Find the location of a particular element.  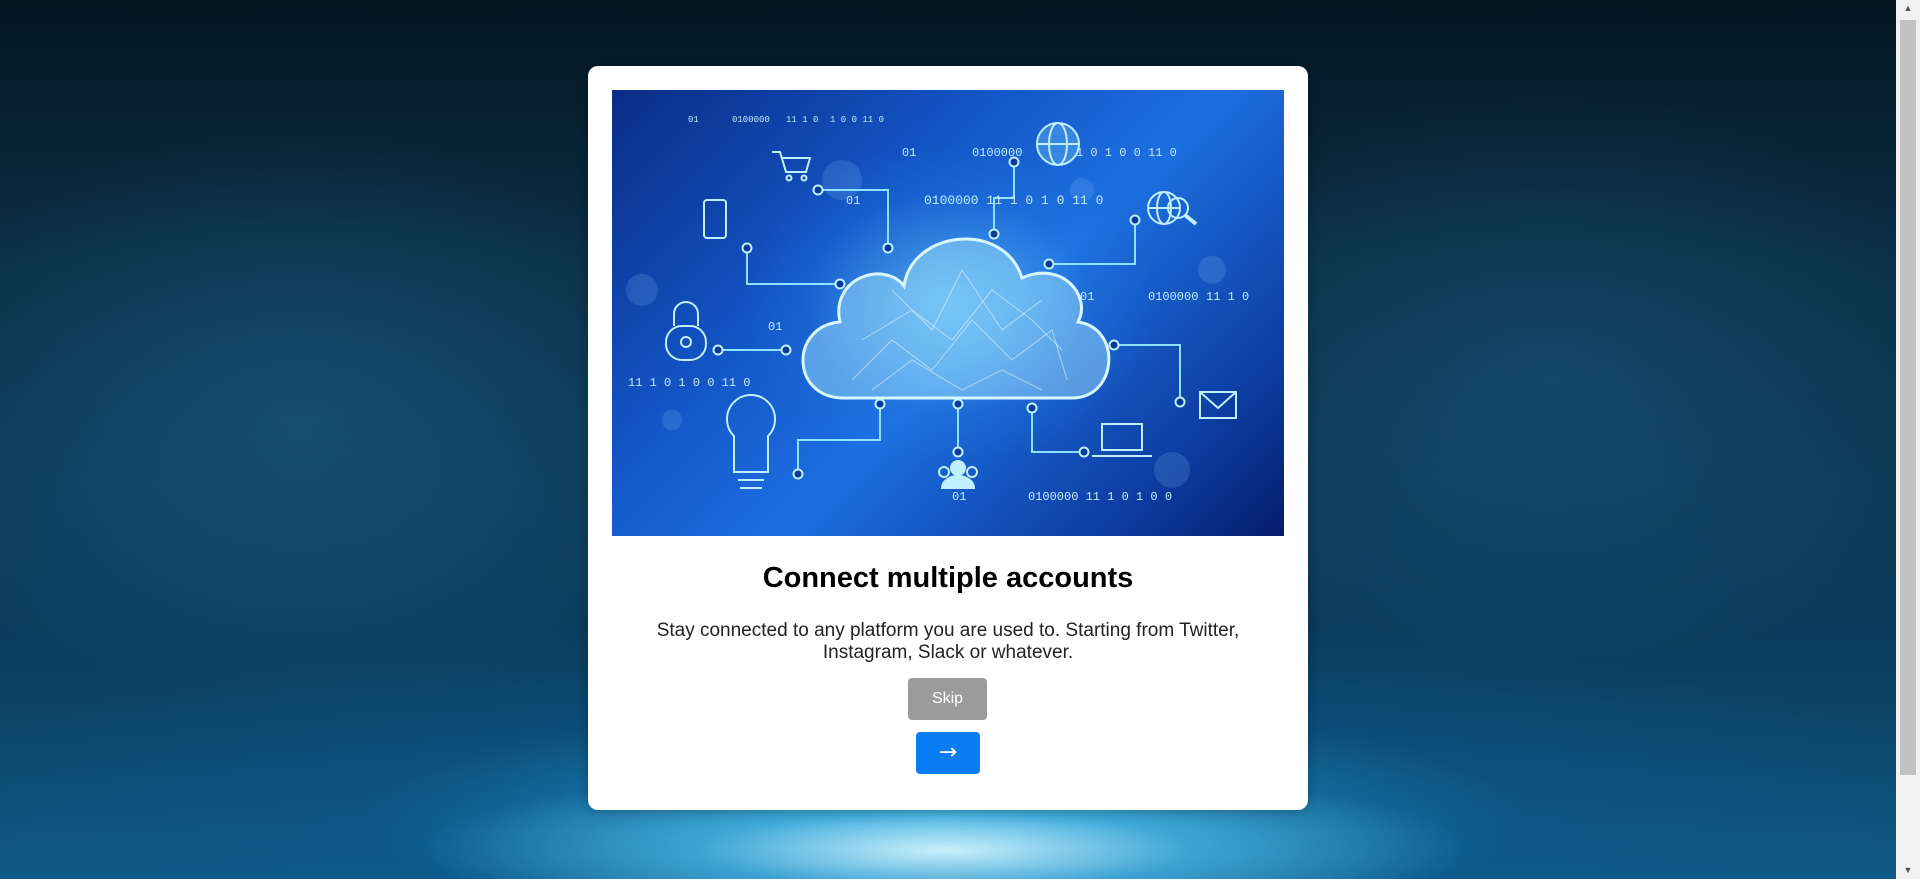

onboarding-title: Connect multiple accounts is located at coordinates (948, 578).